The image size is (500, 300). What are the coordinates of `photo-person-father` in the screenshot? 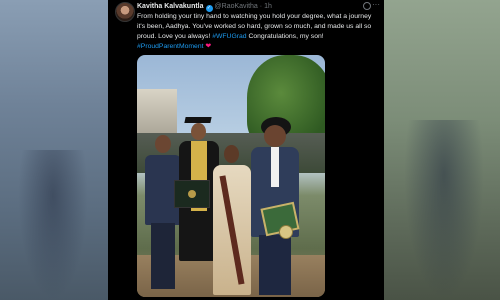 It's located at (163, 215).